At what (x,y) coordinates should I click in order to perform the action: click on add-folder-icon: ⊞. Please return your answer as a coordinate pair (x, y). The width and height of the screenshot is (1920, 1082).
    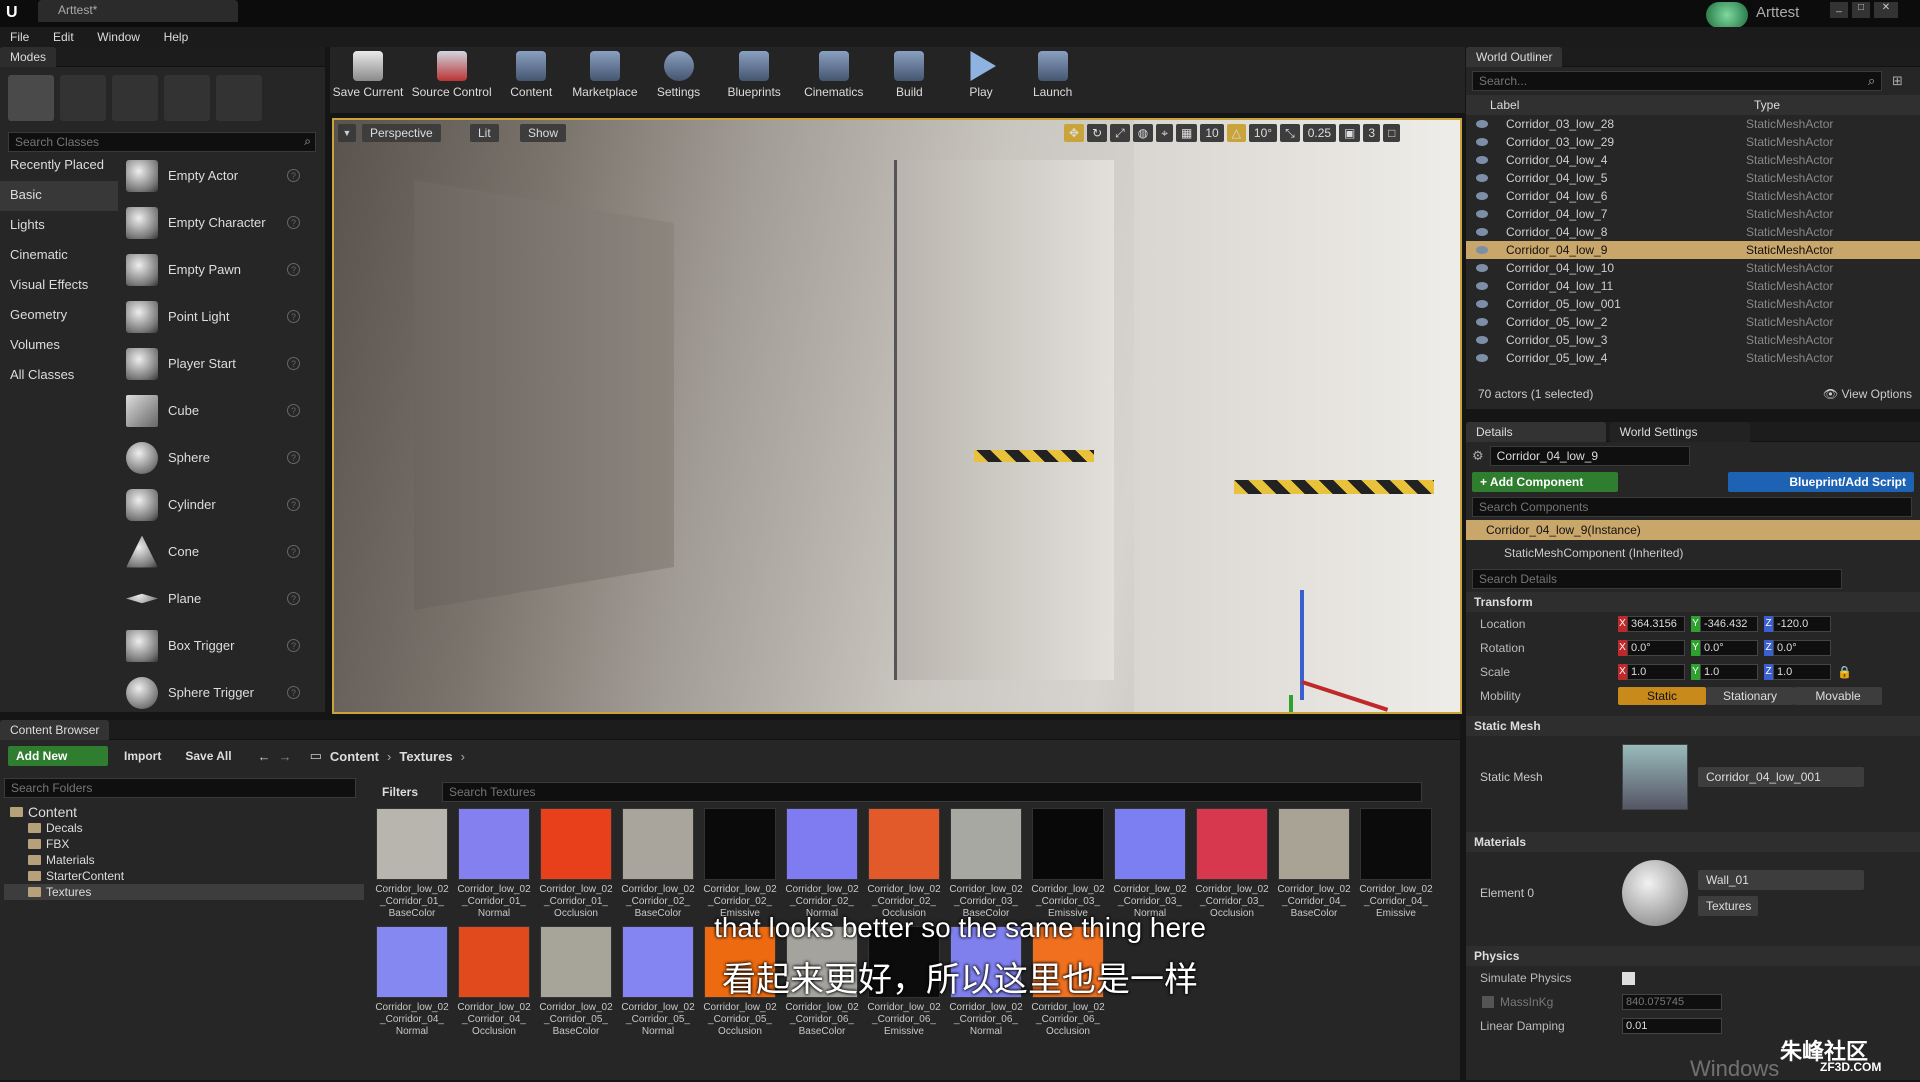
    Looking at the image, I should click on (1897, 81).